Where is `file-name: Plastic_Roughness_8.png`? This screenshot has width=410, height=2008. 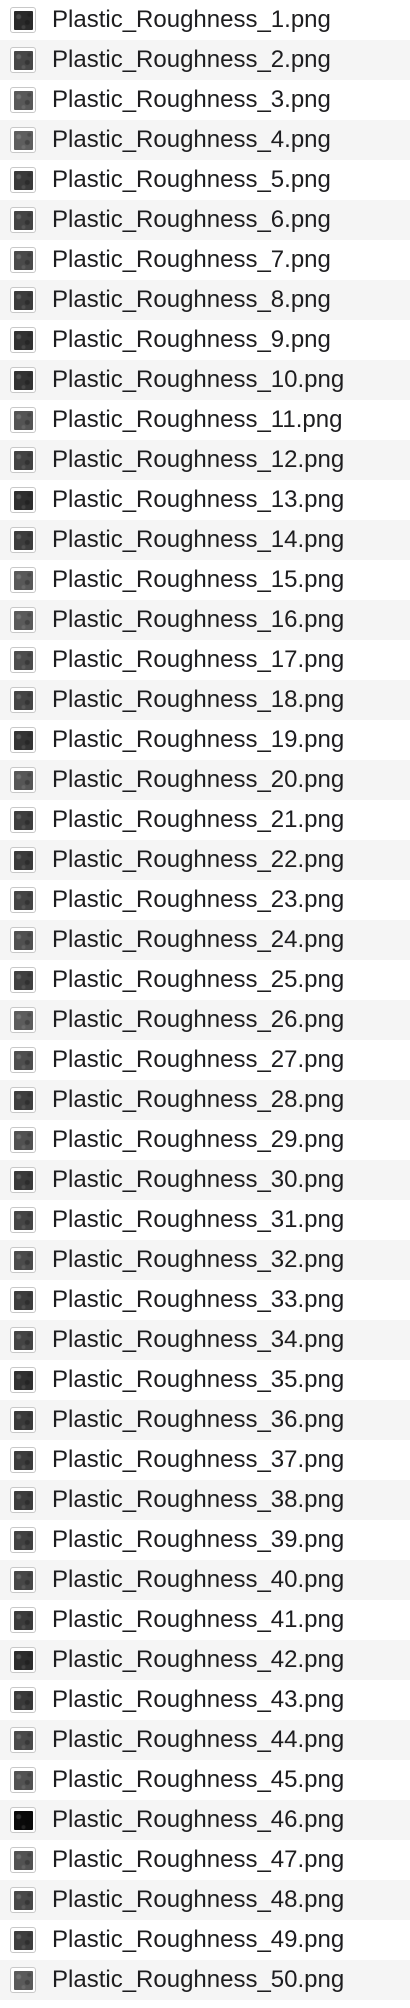 file-name: Plastic_Roughness_8.png is located at coordinates (191, 299).